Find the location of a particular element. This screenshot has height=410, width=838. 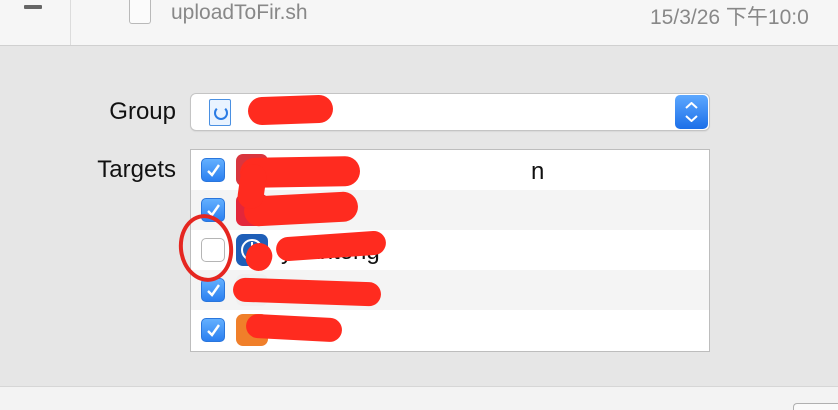

minus-icon is located at coordinates (33, 7).